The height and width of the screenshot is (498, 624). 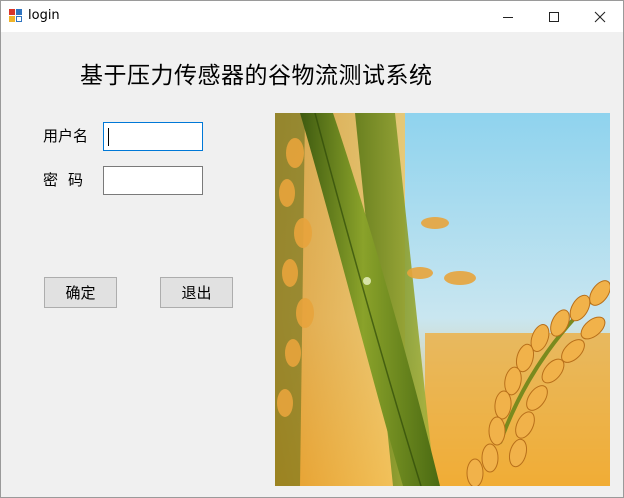 What do you see at coordinates (16, 16) in the screenshot?
I see `app-icon` at bounding box center [16, 16].